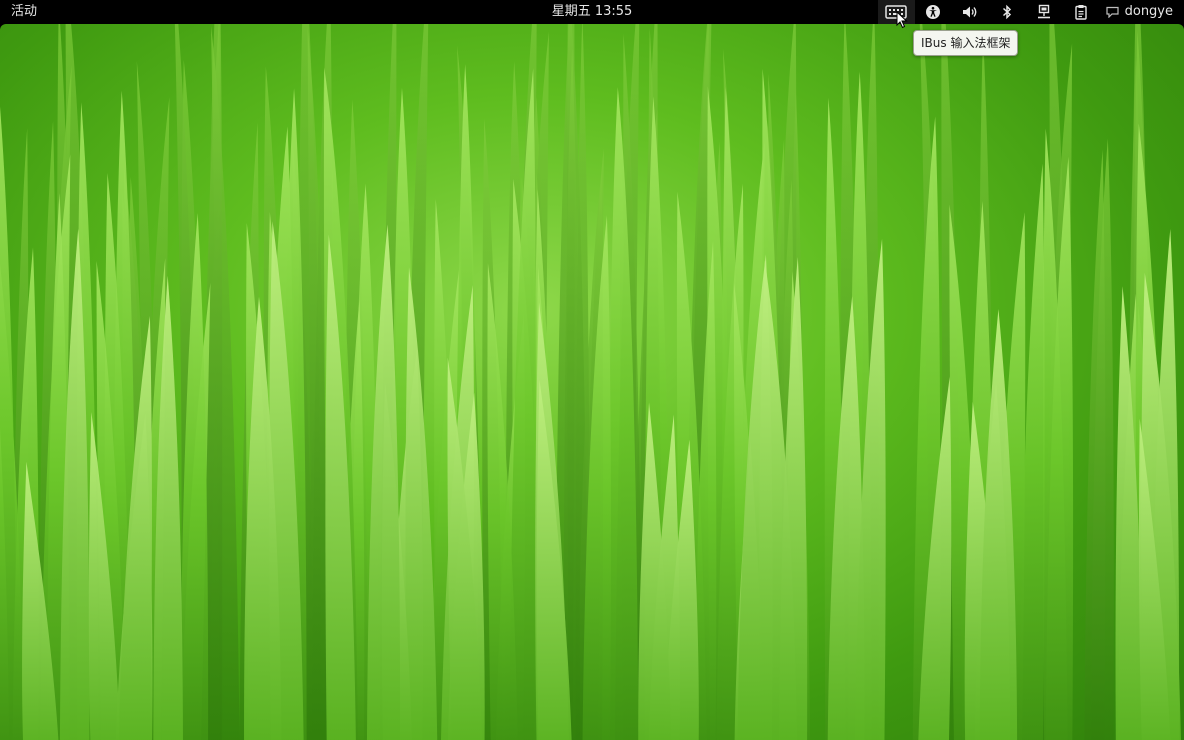 Image resolution: width=1184 pixels, height=740 pixels. Describe the element at coordinates (1112, 12) in the screenshot. I see `chat-status-icon` at that location.